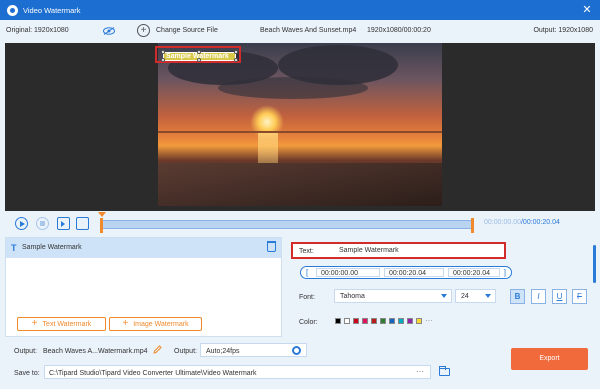  Describe the element at coordinates (594, 264) in the screenshot. I see `settings-scrollbar` at that location.